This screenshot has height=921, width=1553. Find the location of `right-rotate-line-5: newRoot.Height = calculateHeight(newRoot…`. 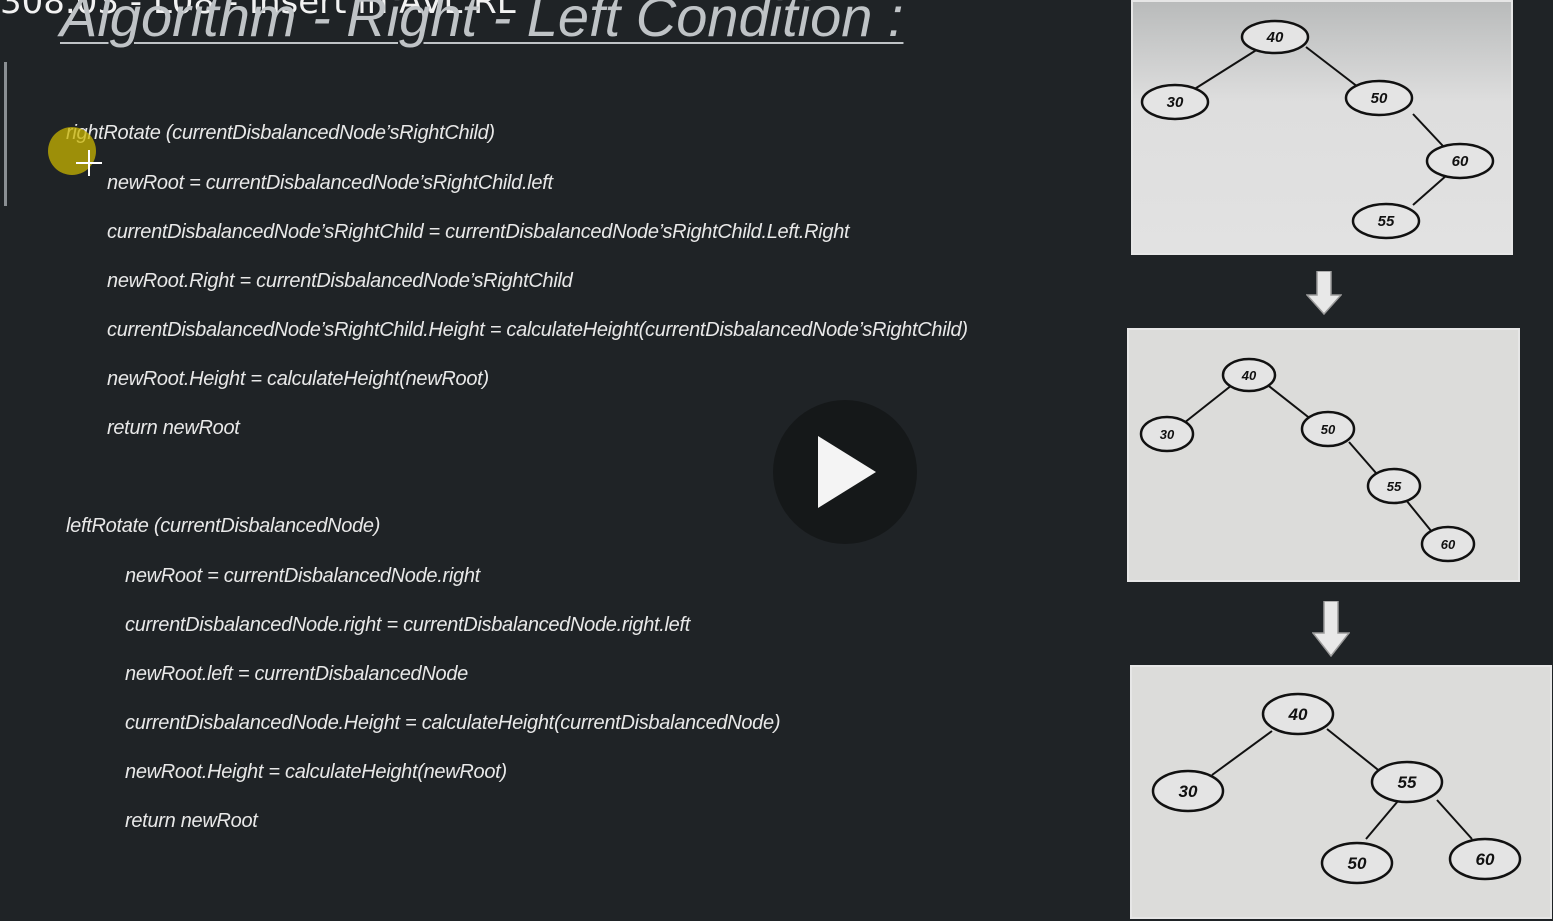

right-rotate-line-5: newRoot.Height = calculateHeight(newRoot… is located at coordinates (298, 379).